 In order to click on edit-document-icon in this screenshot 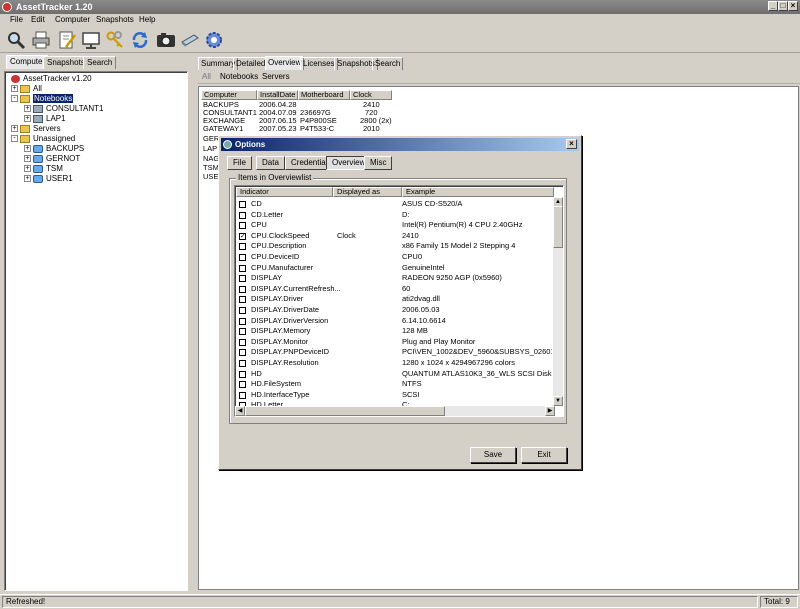, I will do `click(67, 40)`.